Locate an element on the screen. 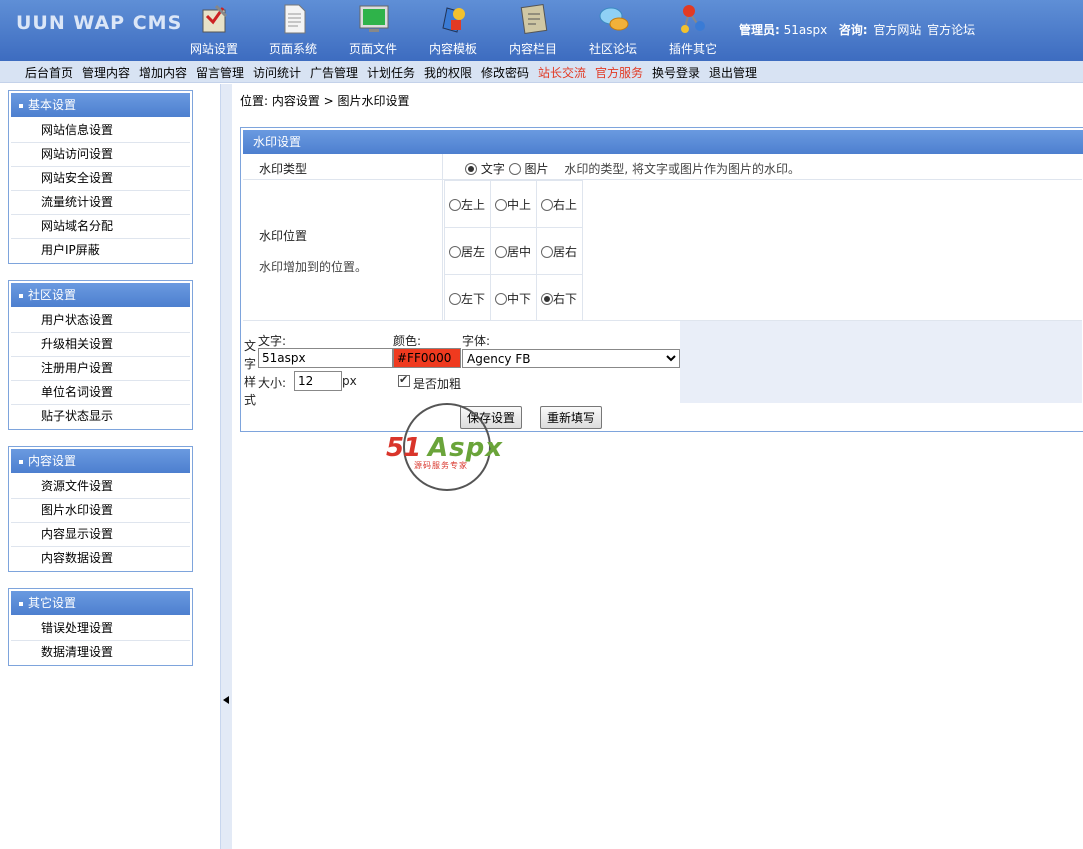 This screenshot has width=1083, height=849. content-template-icon is located at coordinates (453, 20).